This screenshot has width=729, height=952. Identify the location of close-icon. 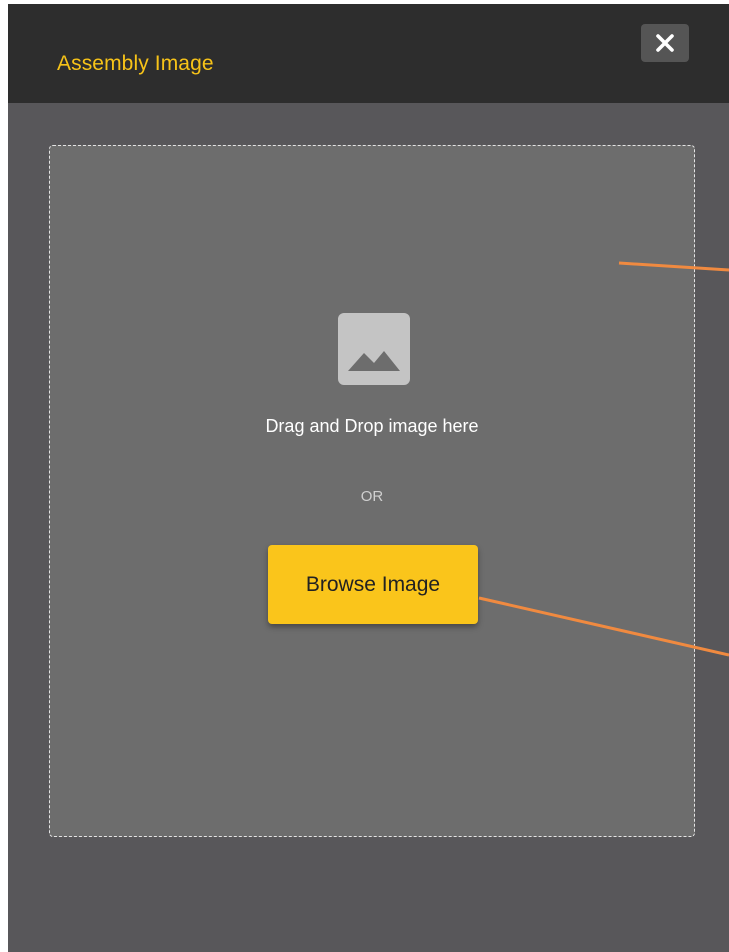
(665, 43).